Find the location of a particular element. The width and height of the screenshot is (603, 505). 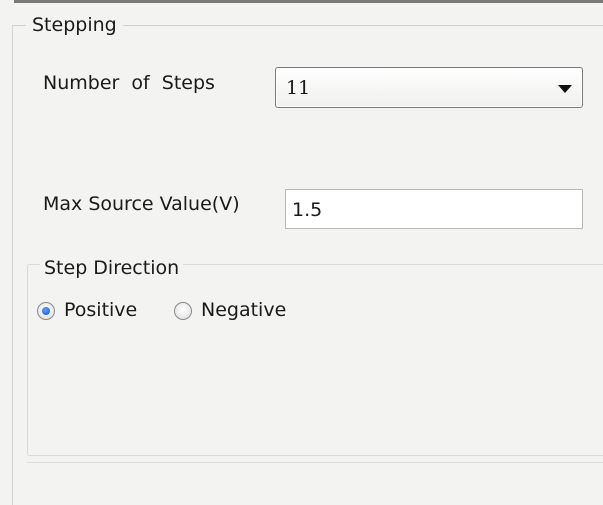

chevron-down-icon is located at coordinates (565, 89).